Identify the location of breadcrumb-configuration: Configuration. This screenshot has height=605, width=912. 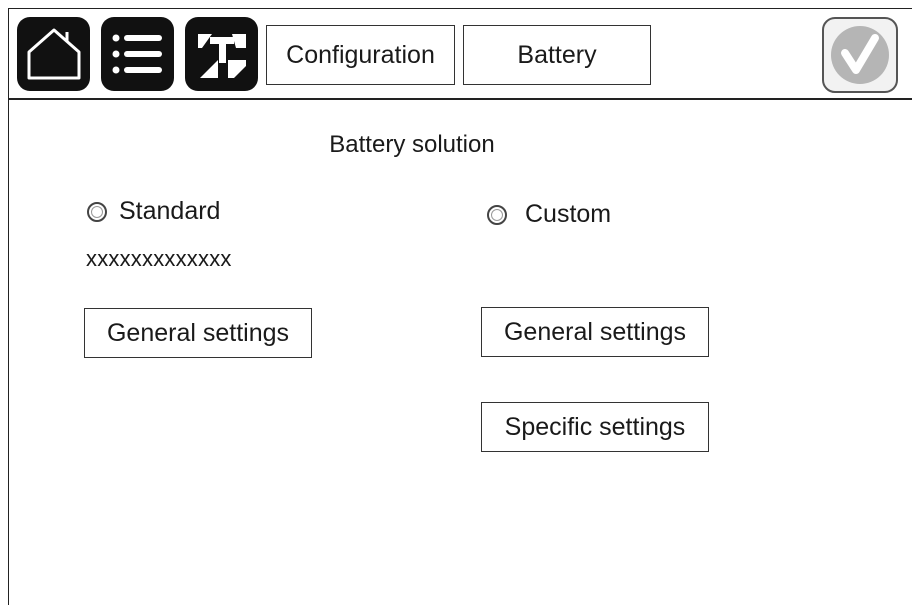
(360, 55).